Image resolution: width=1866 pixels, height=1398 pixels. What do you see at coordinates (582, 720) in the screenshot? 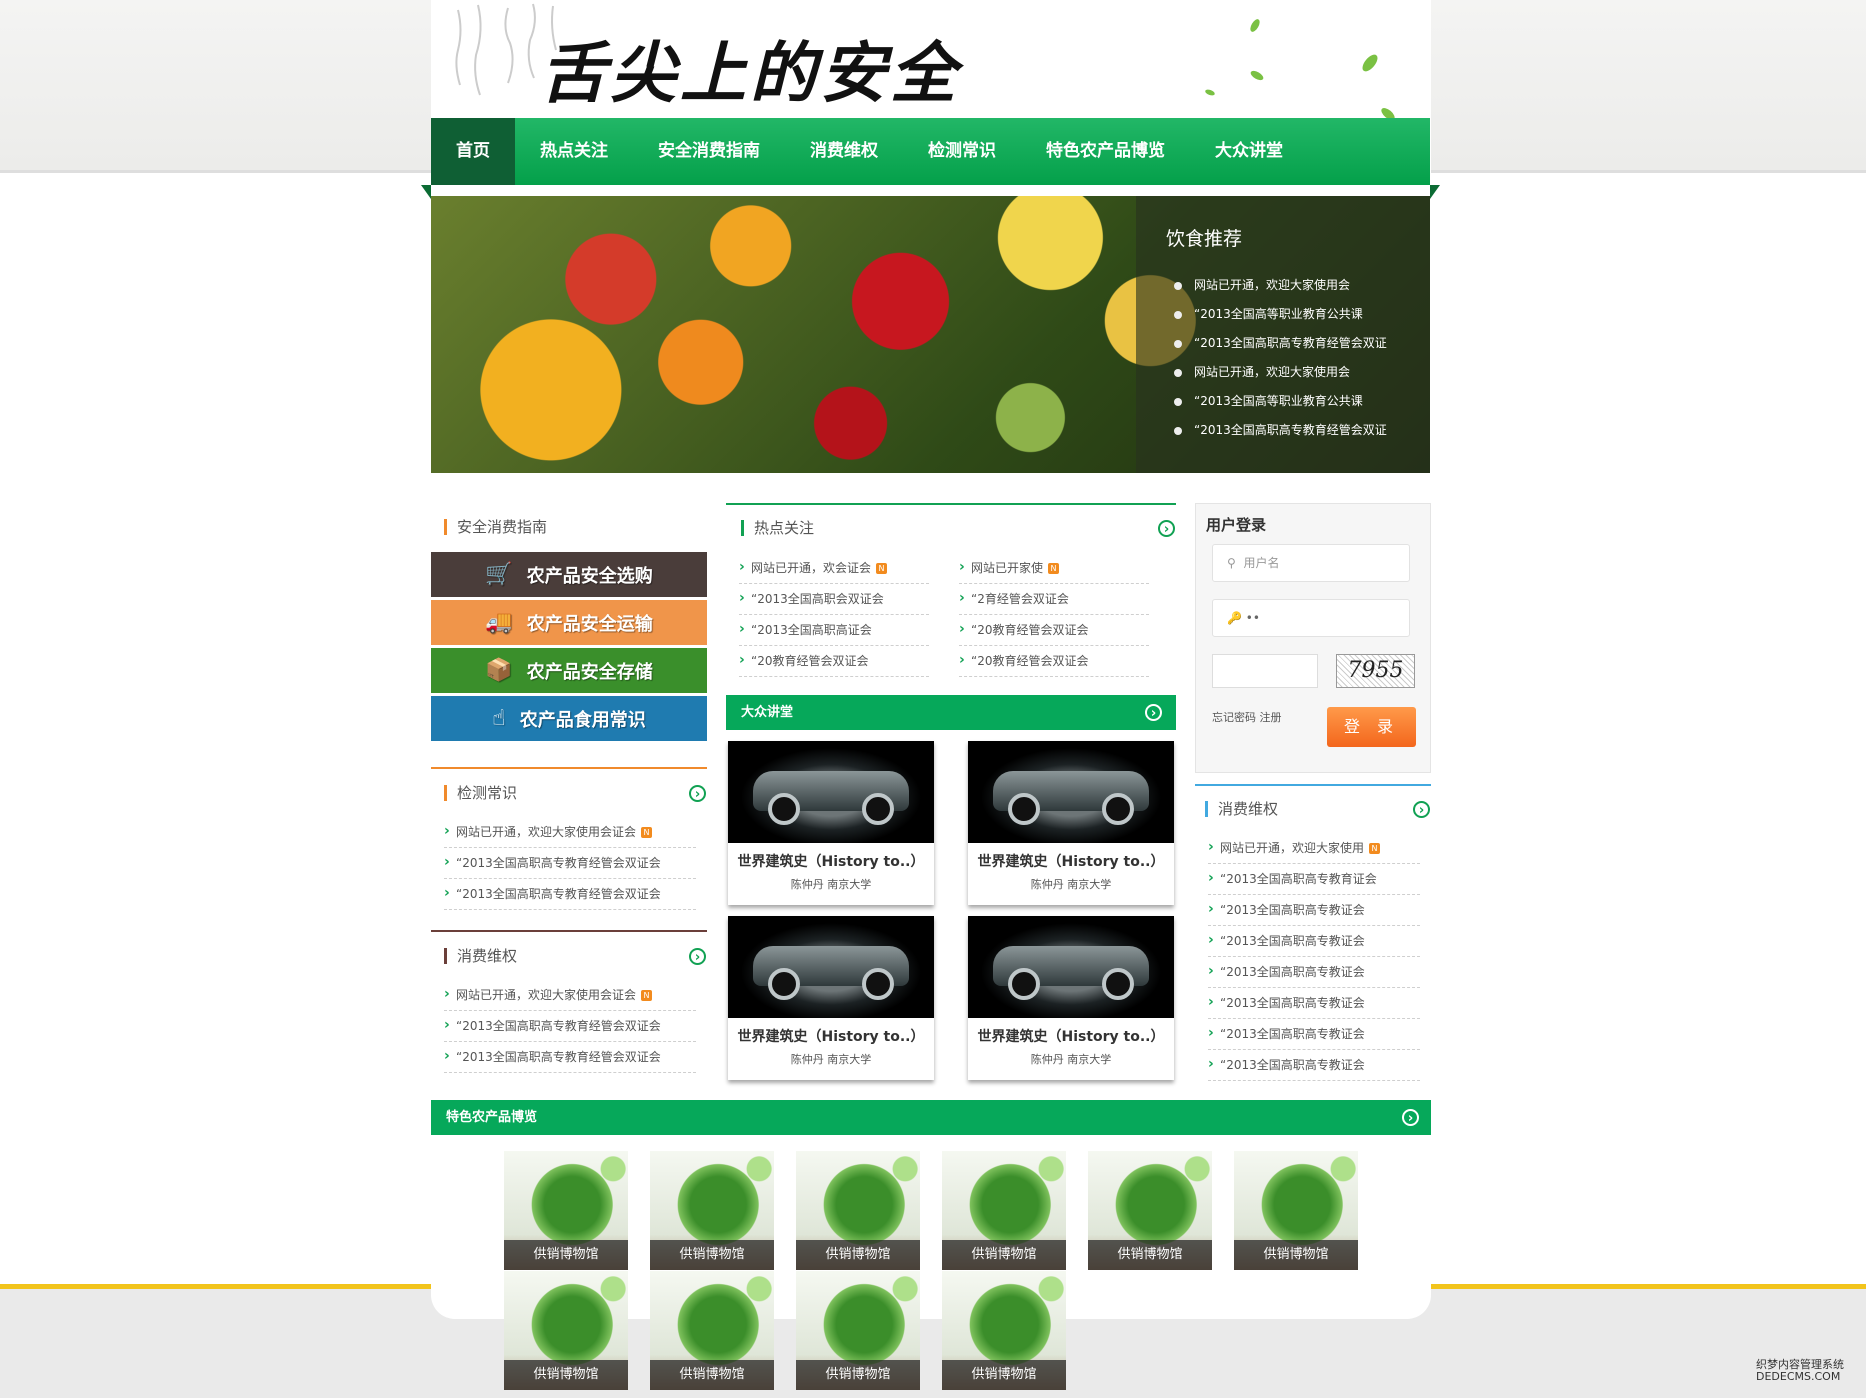
I see `guide-button-label: 农产品食用常识` at bounding box center [582, 720].